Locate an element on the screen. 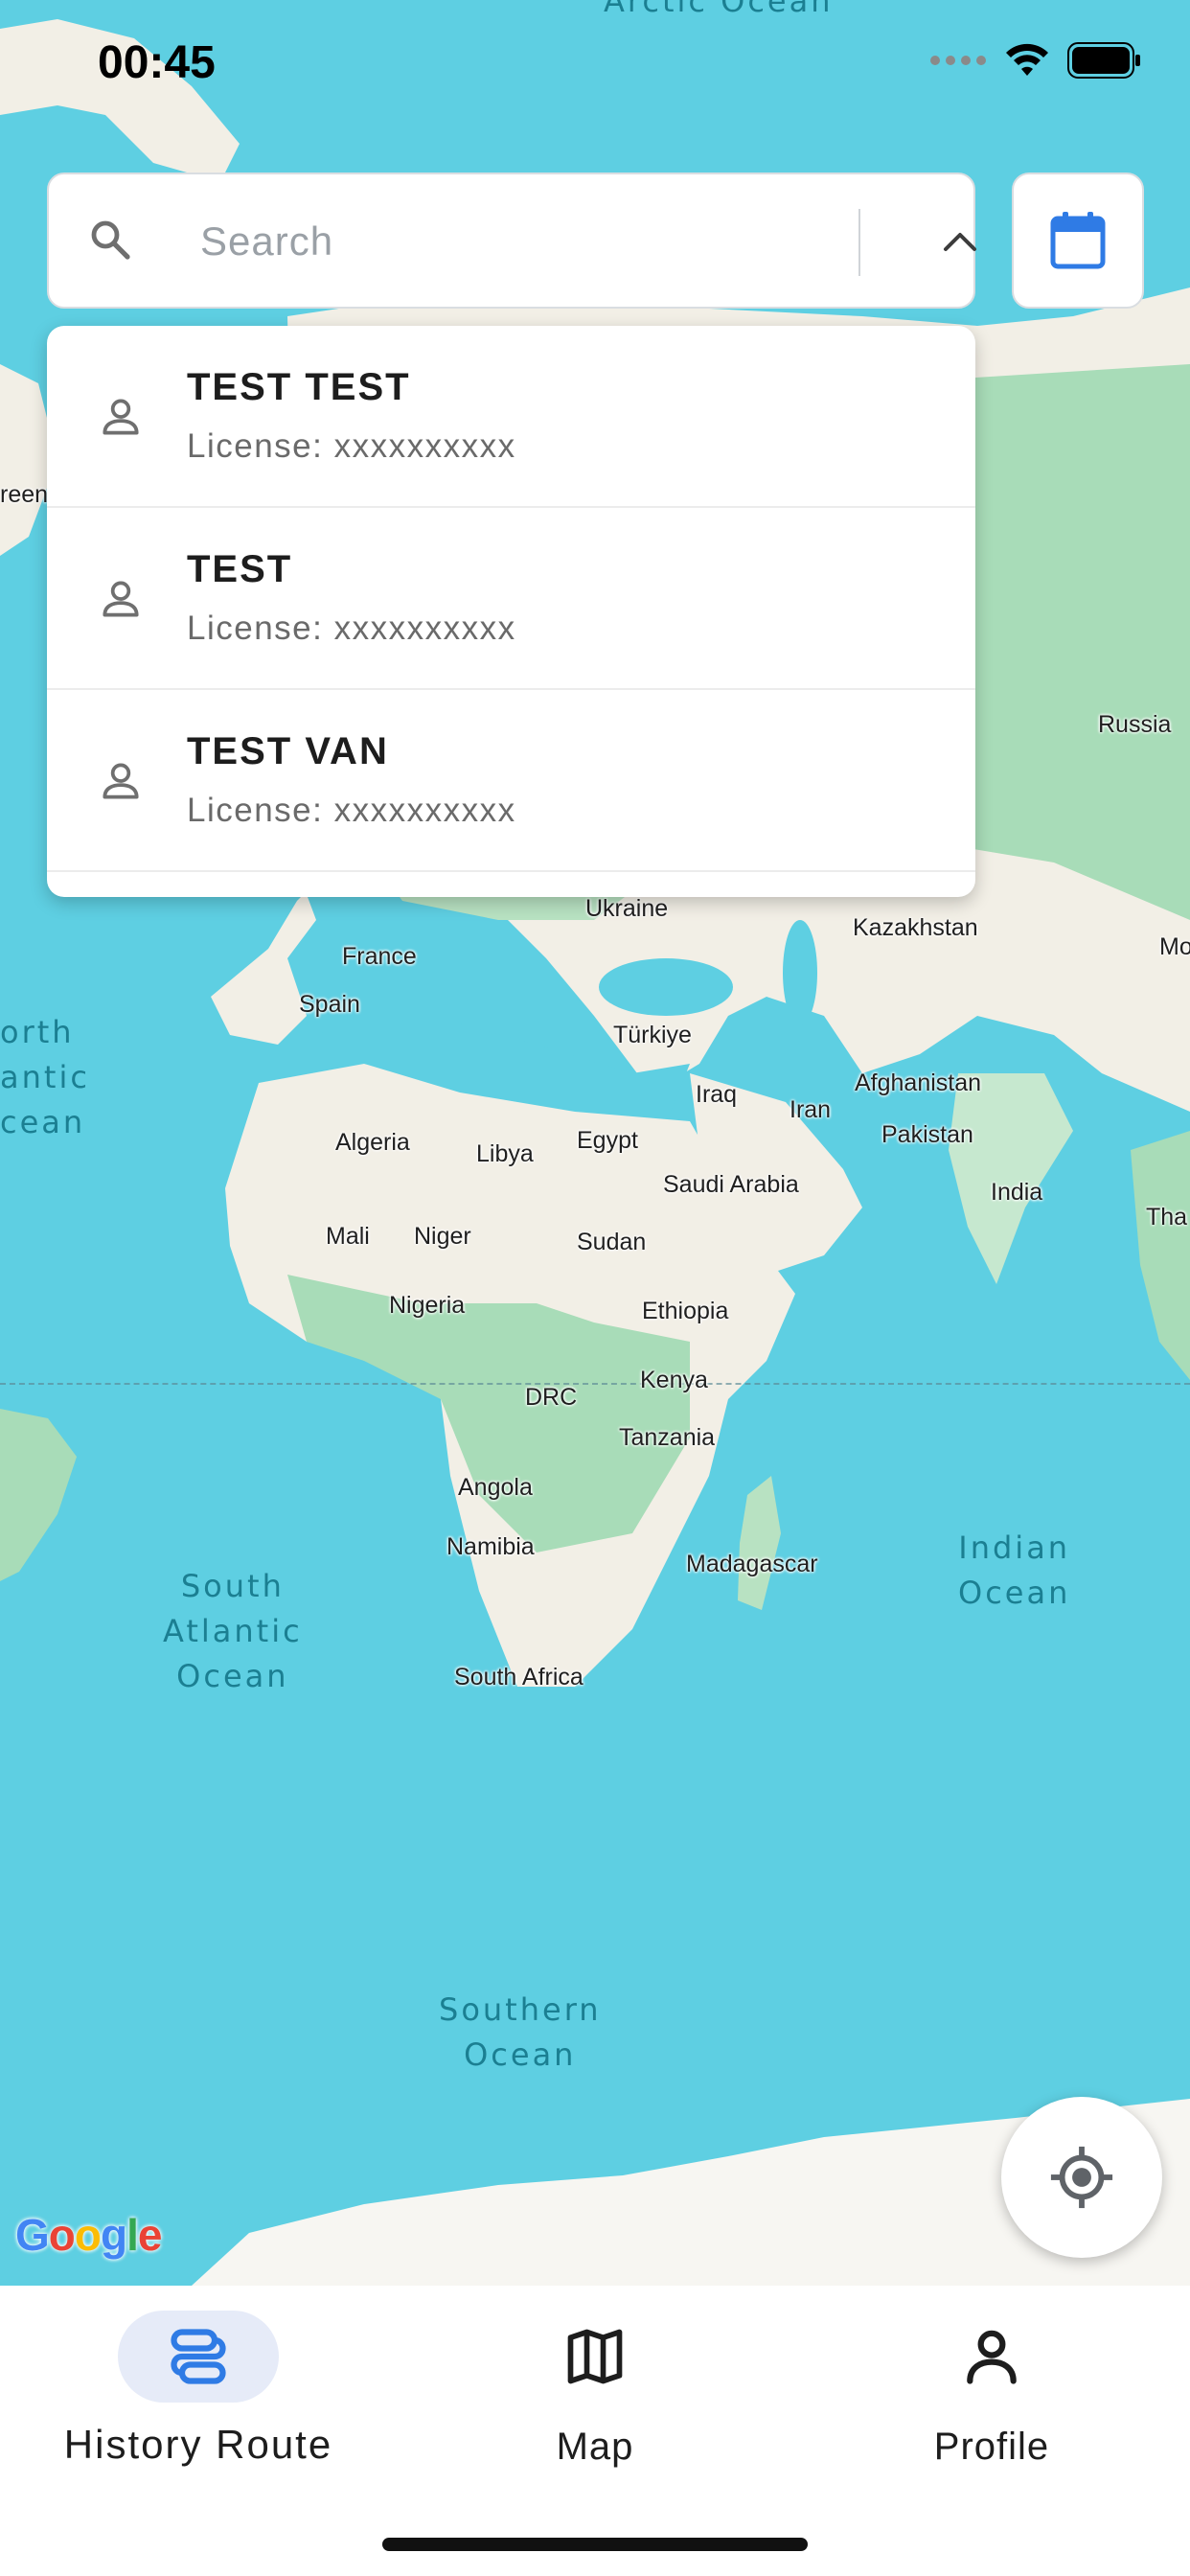 The image size is (1190, 2576). dropdown-item-name: TEST VAN is located at coordinates (288, 751).